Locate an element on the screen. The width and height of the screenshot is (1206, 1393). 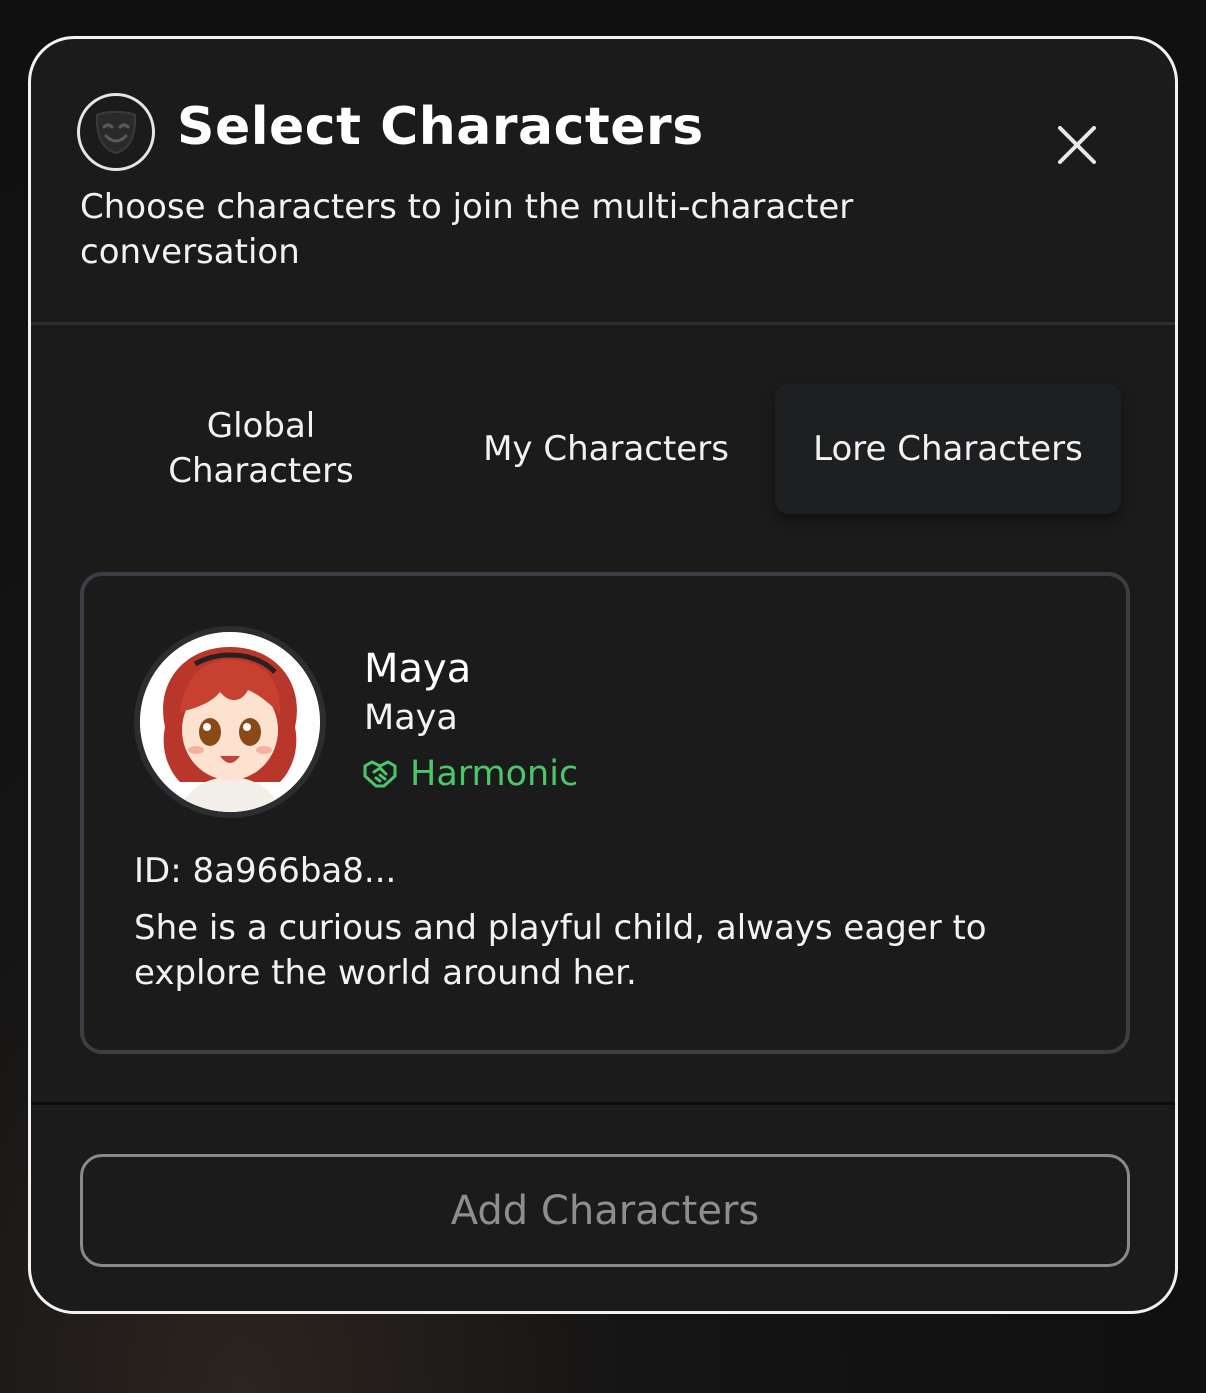
tab-my-characters: My Characters is located at coordinates (606, 449).